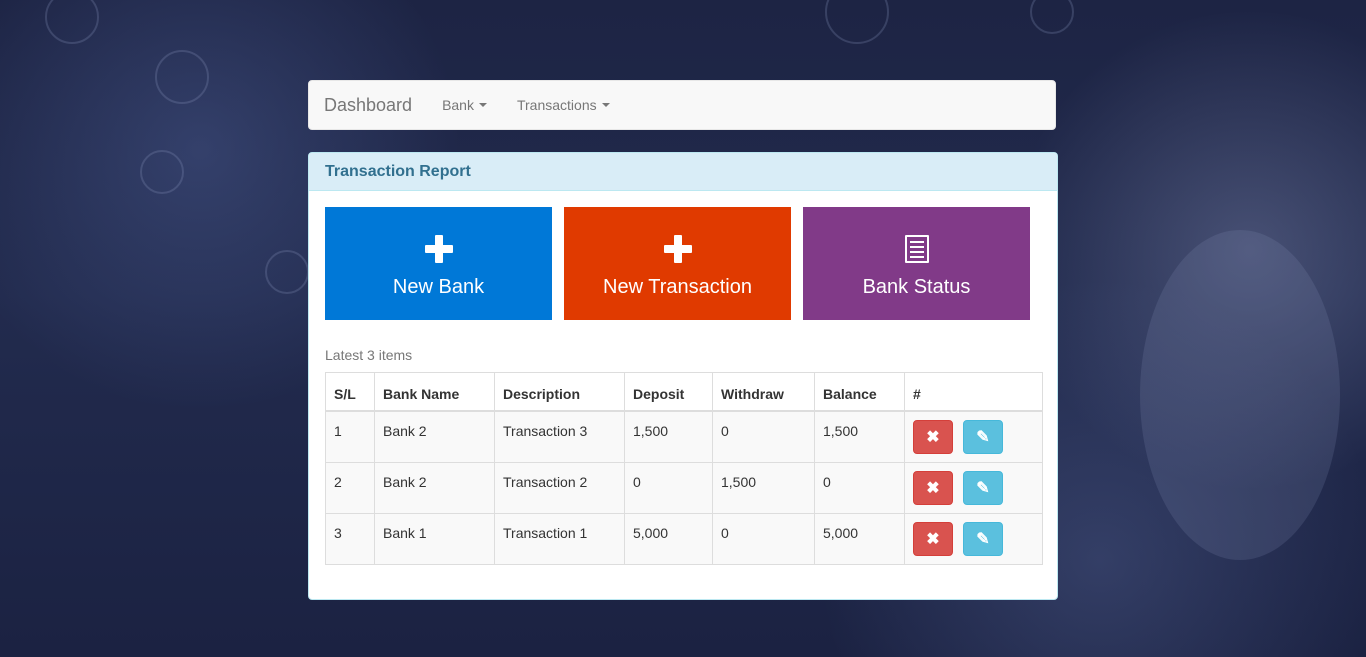 The height and width of the screenshot is (657, 1366). I want to click on column-header-deposit: Deposit, so click(668, 392).